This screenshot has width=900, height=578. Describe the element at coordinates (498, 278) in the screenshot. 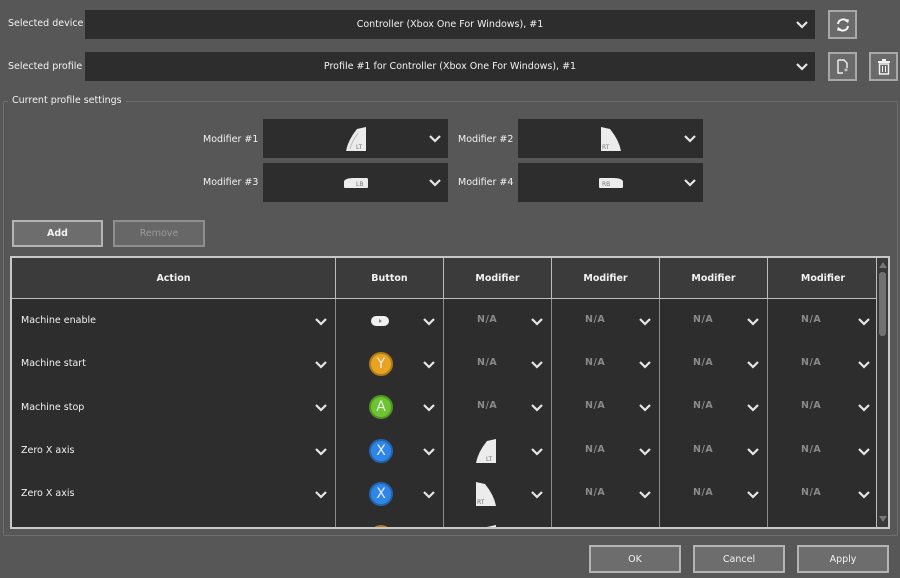

I see `header-modifier-1: Modifier` at that location.